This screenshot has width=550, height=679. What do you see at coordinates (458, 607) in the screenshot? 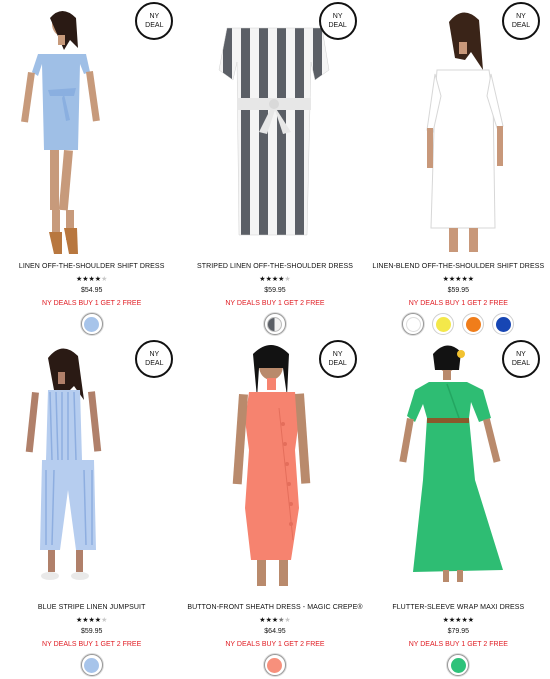
I see `product-name: FLUTTER-SLEEVE WRAP MAXI DRESS` at bounding box center [458, 607].